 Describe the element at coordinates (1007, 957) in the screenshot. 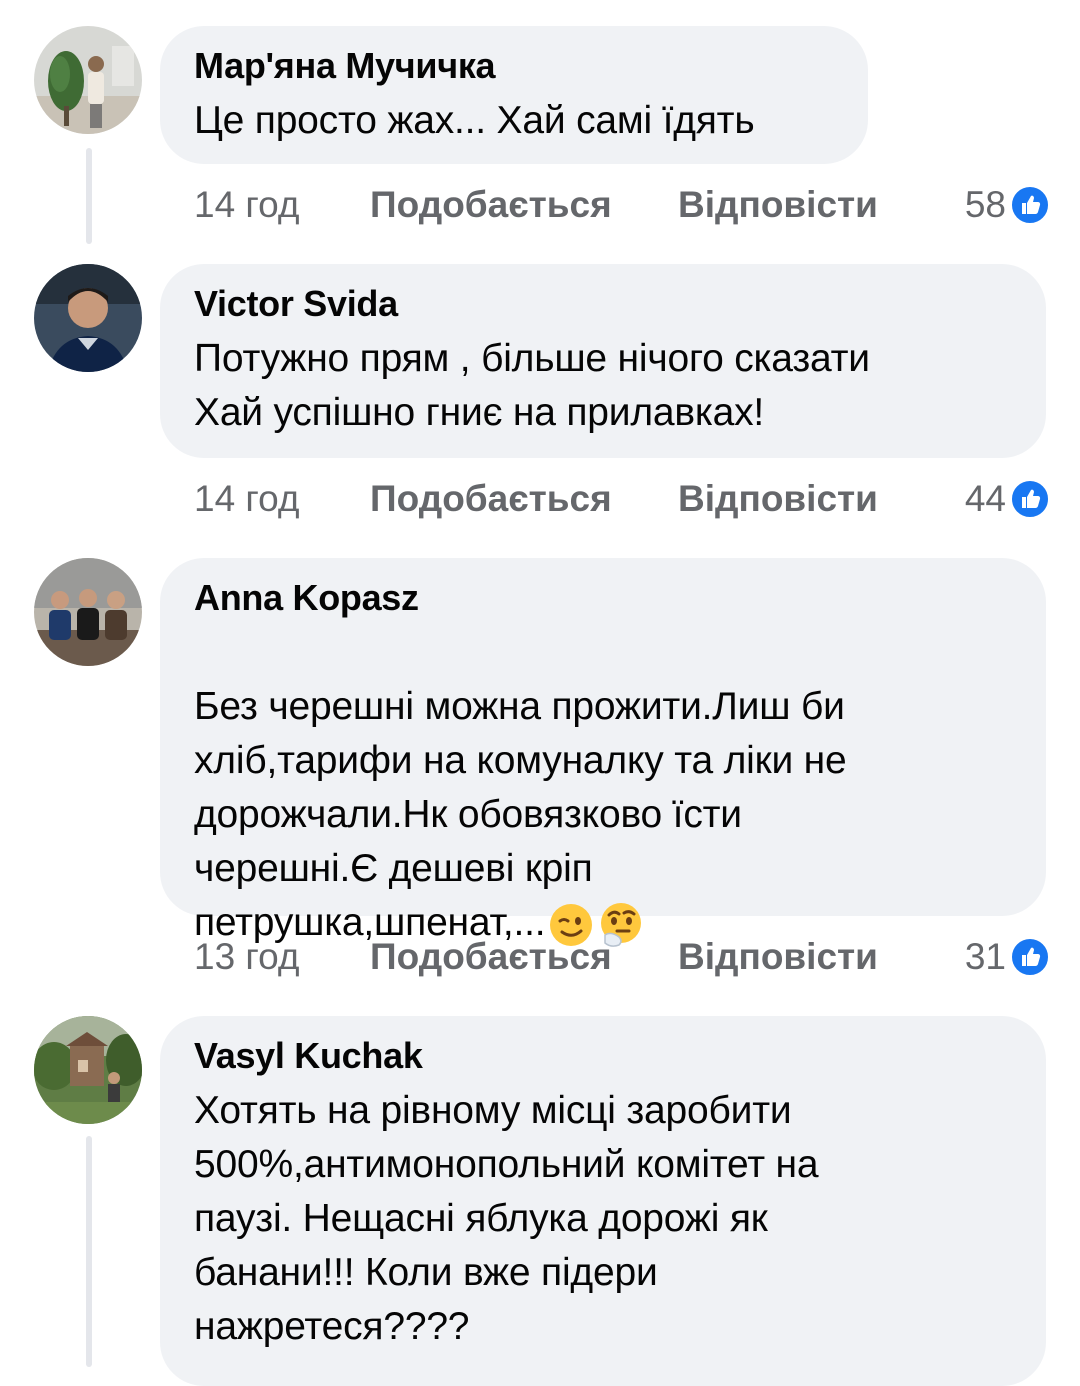

I see `reaction-count: 31` at that location.